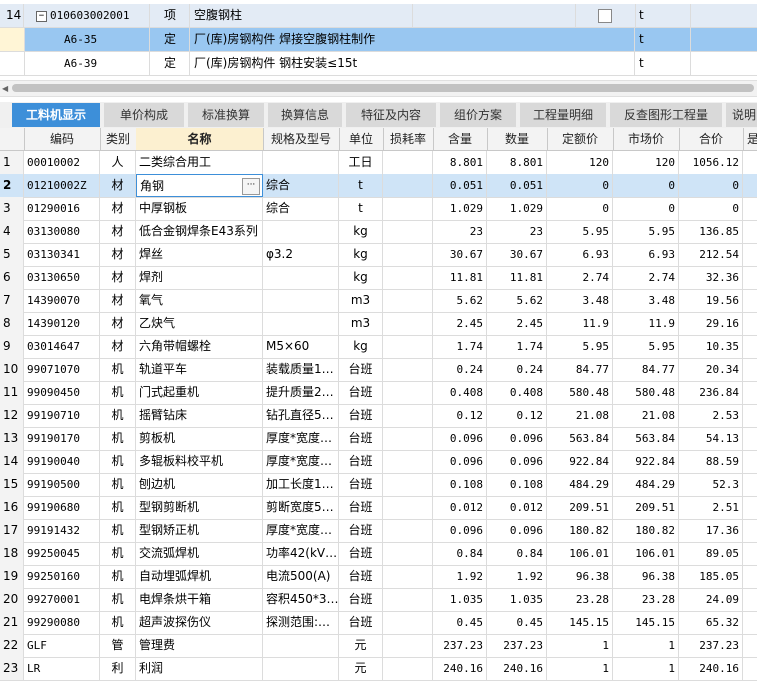 The image size is (757, 681). Describe the element at coordinates (460, 300) in the screenshot. I see `content-cell: 5.62` at that location.